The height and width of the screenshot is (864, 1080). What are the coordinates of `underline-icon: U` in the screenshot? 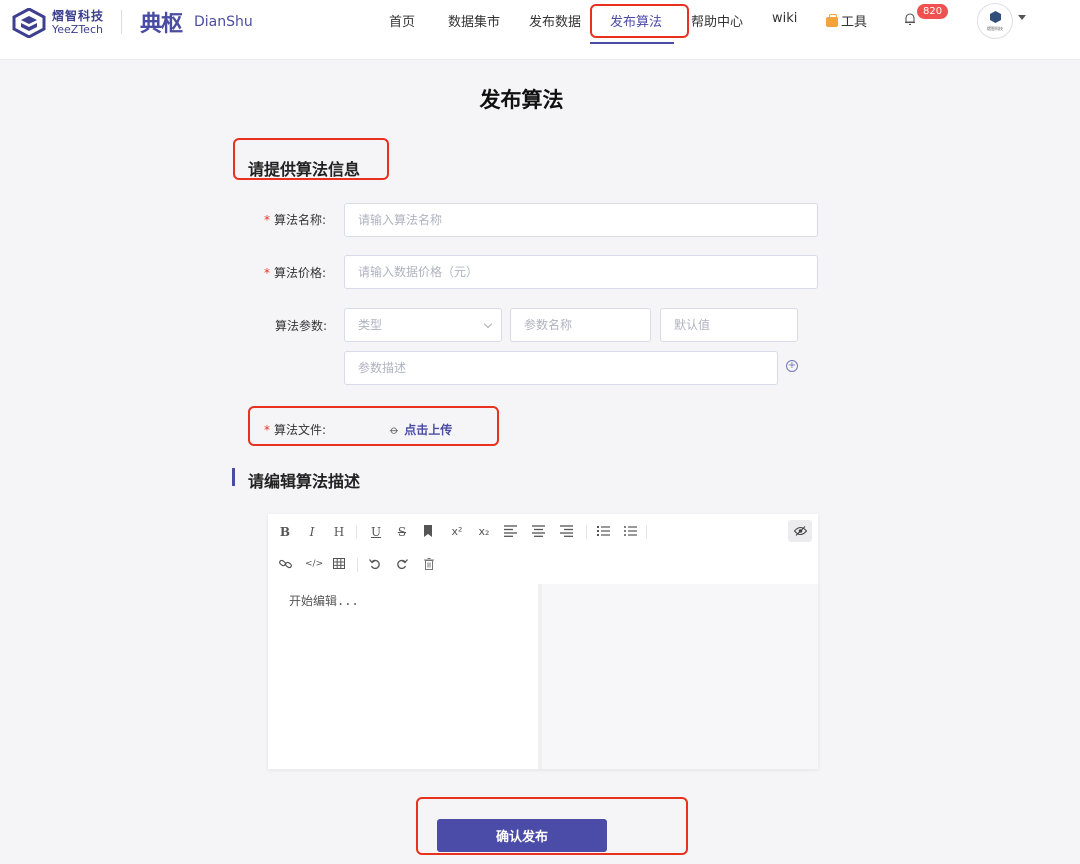 It's located at (376, 532).